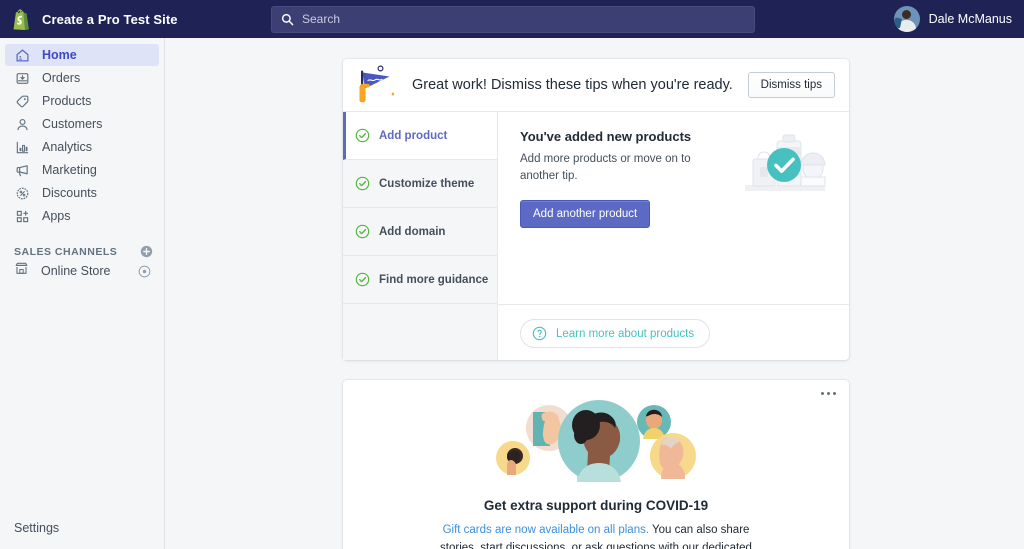  I want to click on search-container, so click(513, 19).